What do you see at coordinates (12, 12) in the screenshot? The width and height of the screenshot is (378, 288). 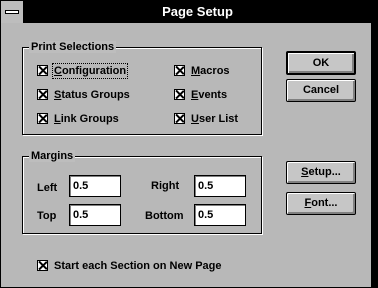 I see `system-menu-icon` at bounding box center [12, 12].